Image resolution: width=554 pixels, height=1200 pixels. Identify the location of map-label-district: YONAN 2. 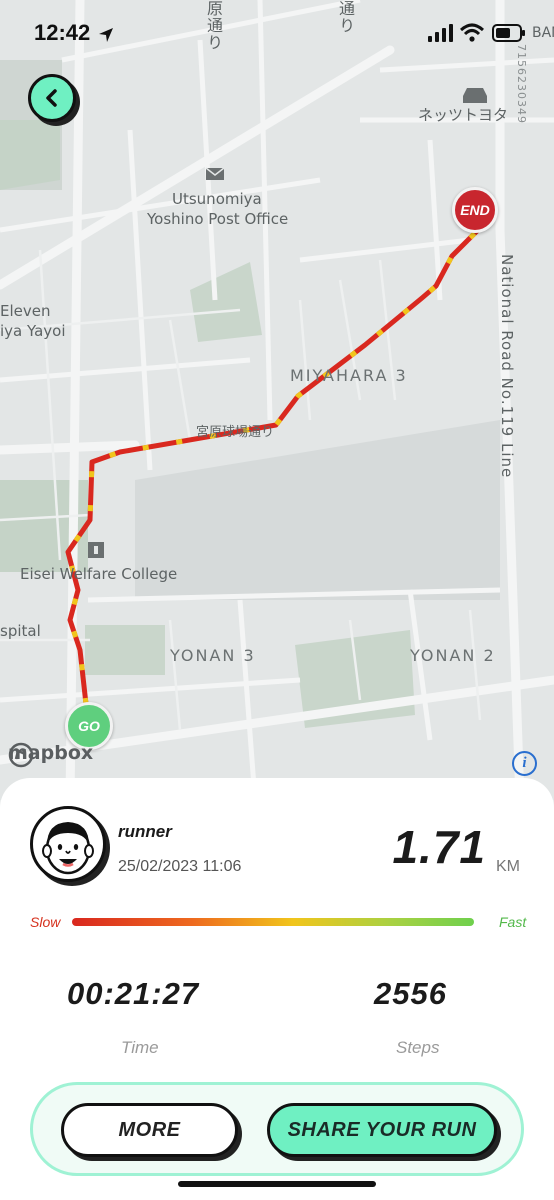
(453, 655).